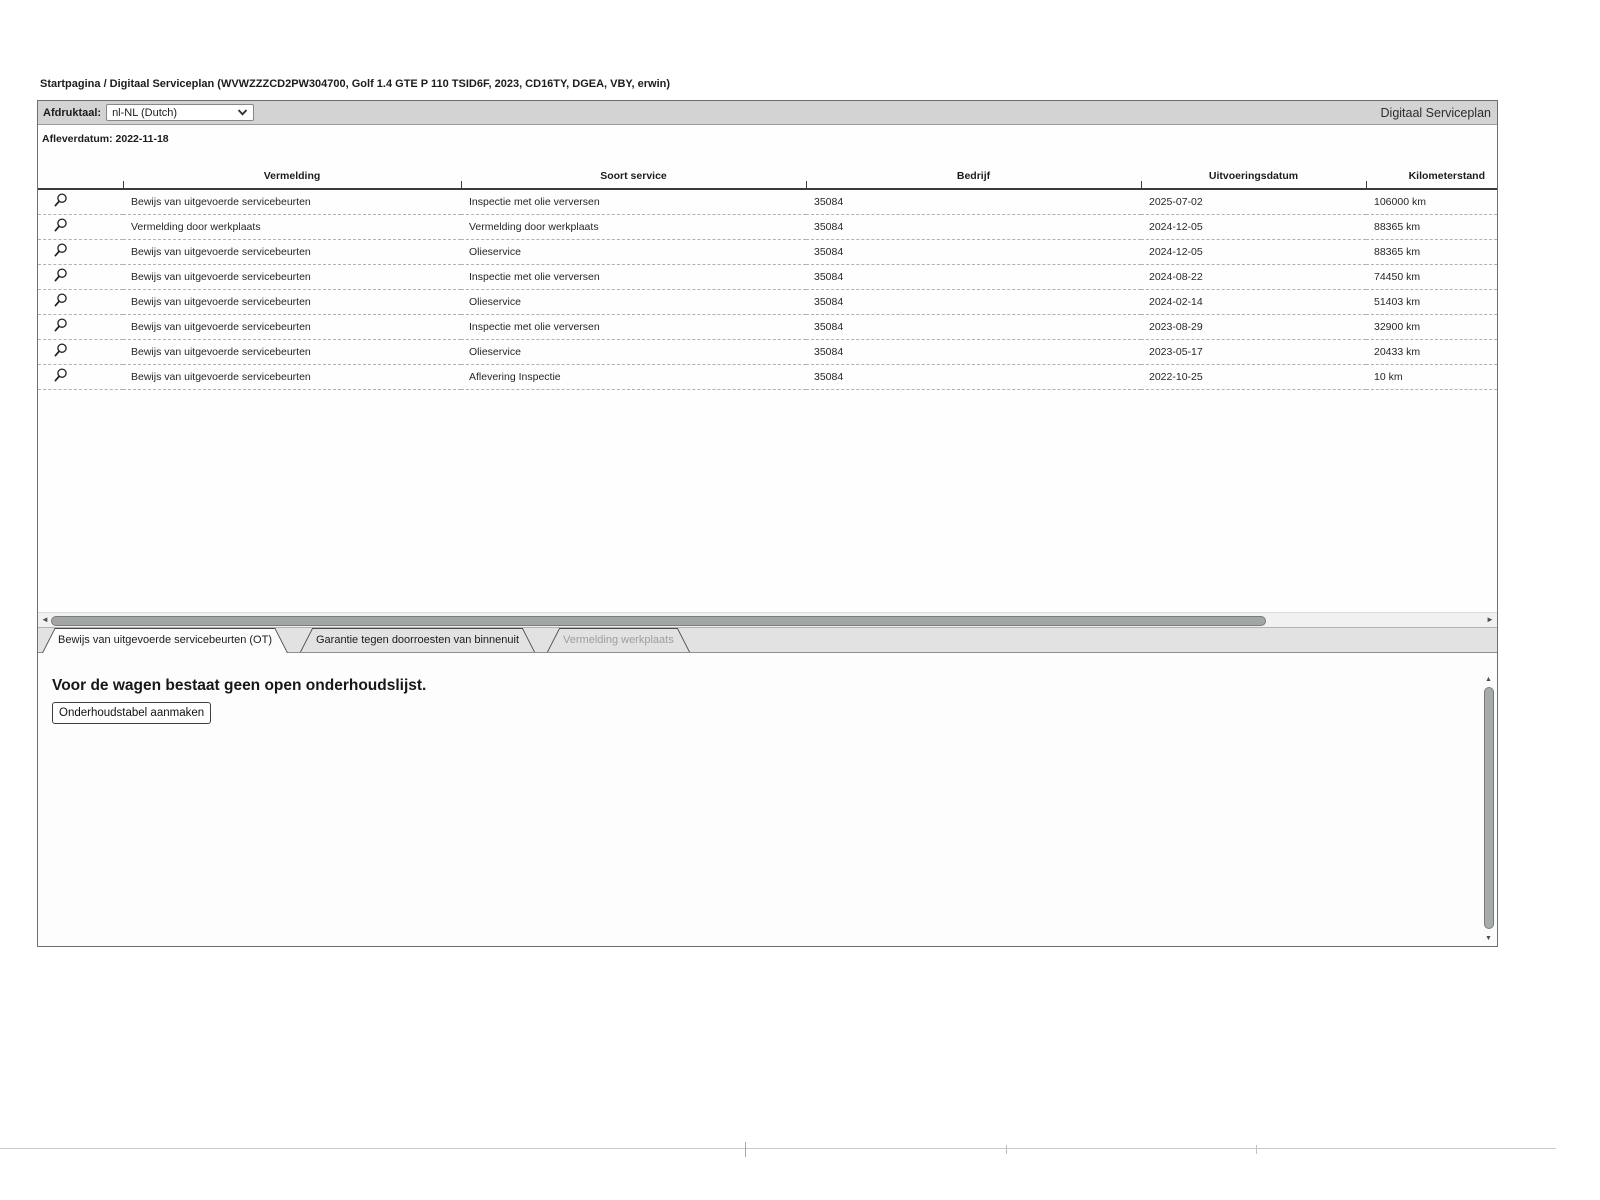 This screenshot has width=1600, height=1200. I want to click on col-header-icon, so click(80, 171).